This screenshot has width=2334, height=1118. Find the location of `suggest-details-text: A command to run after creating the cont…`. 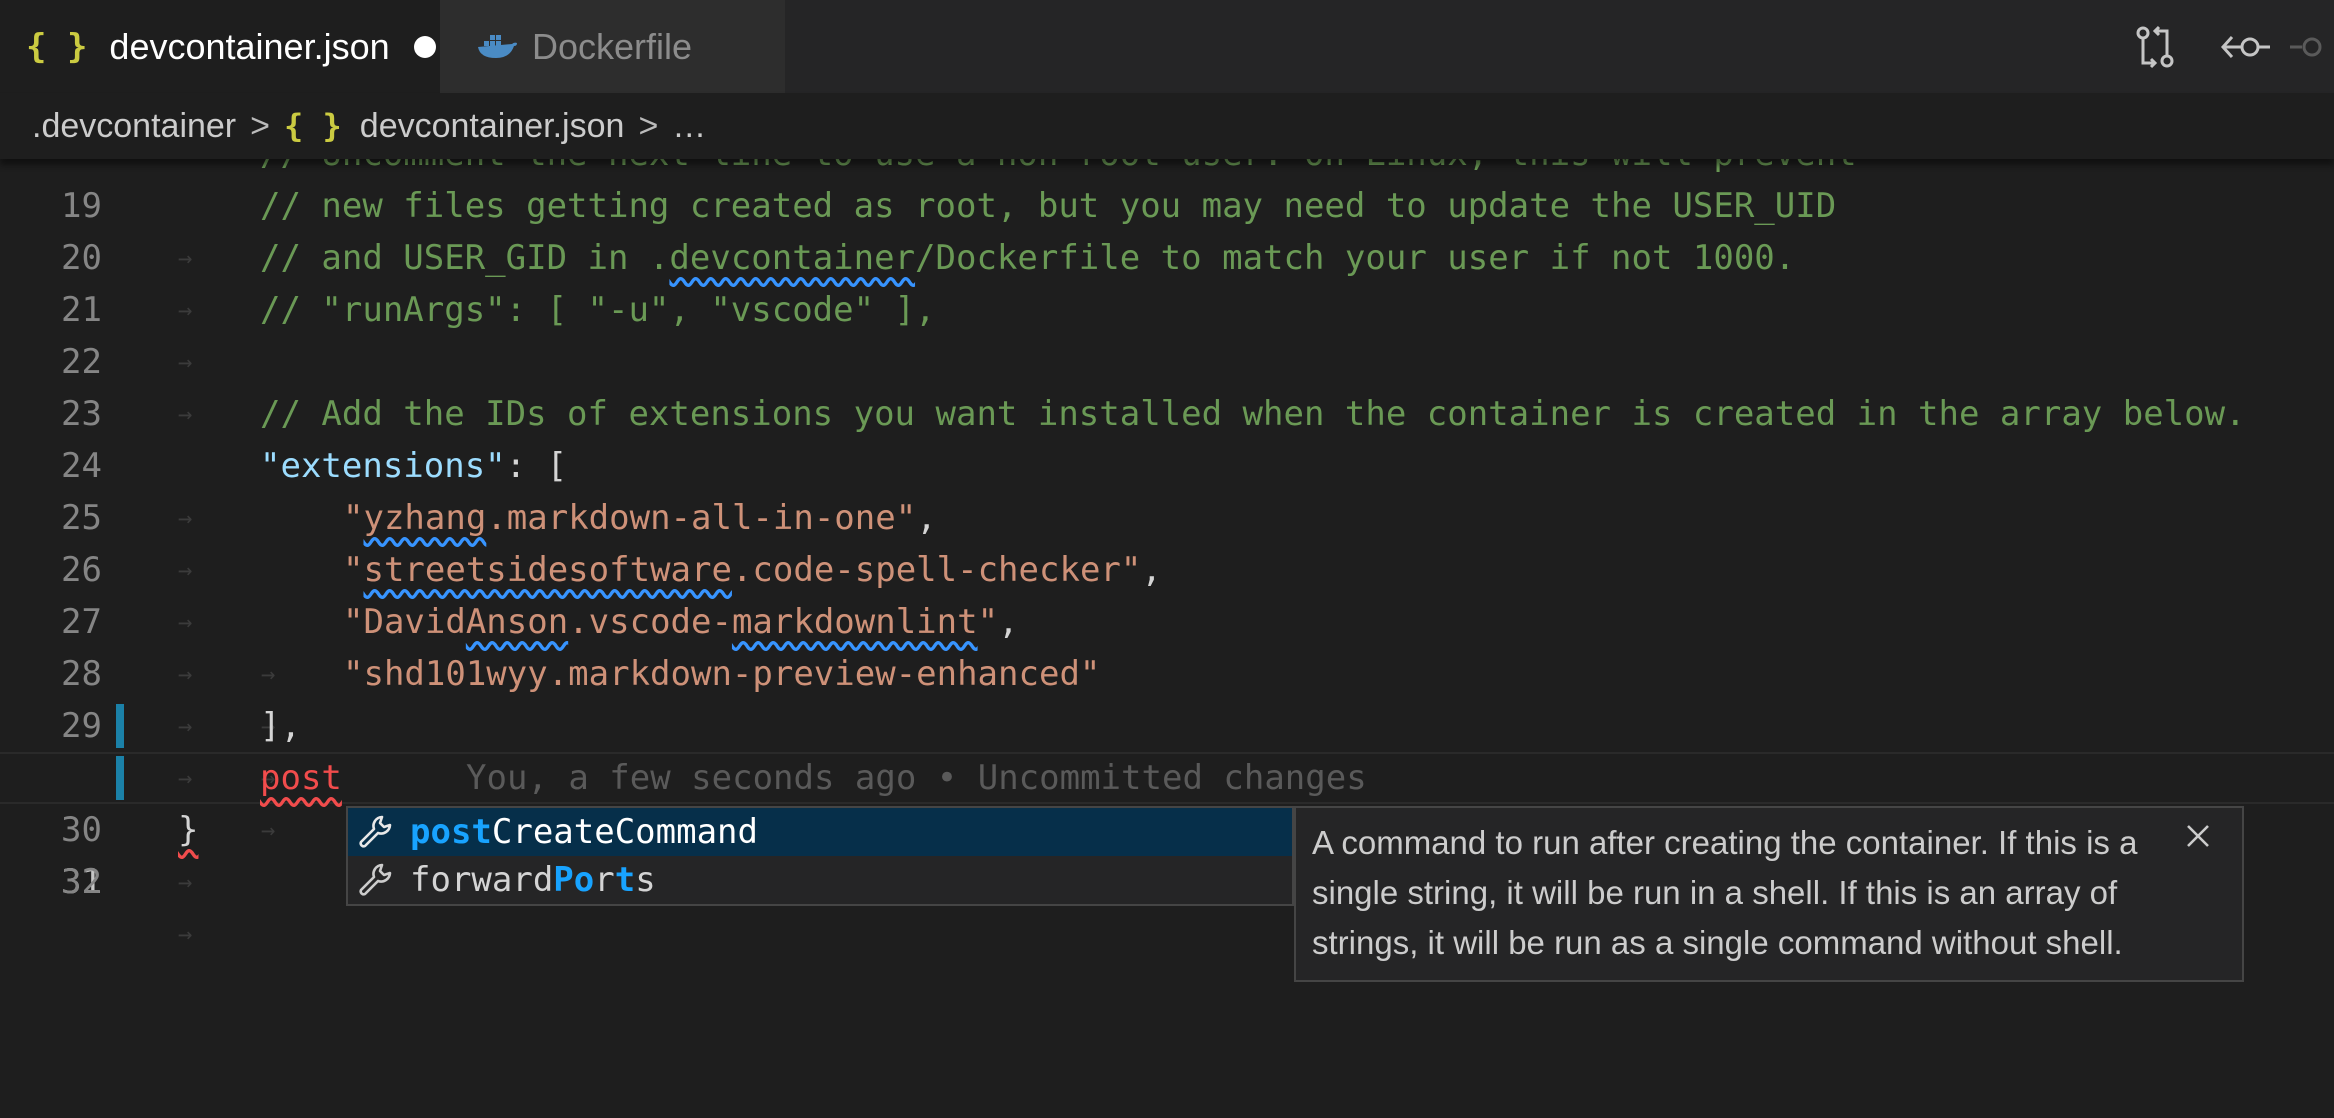

suggest-details-text: A command to run after creating the cont… is located at coordinates (1725, 892).